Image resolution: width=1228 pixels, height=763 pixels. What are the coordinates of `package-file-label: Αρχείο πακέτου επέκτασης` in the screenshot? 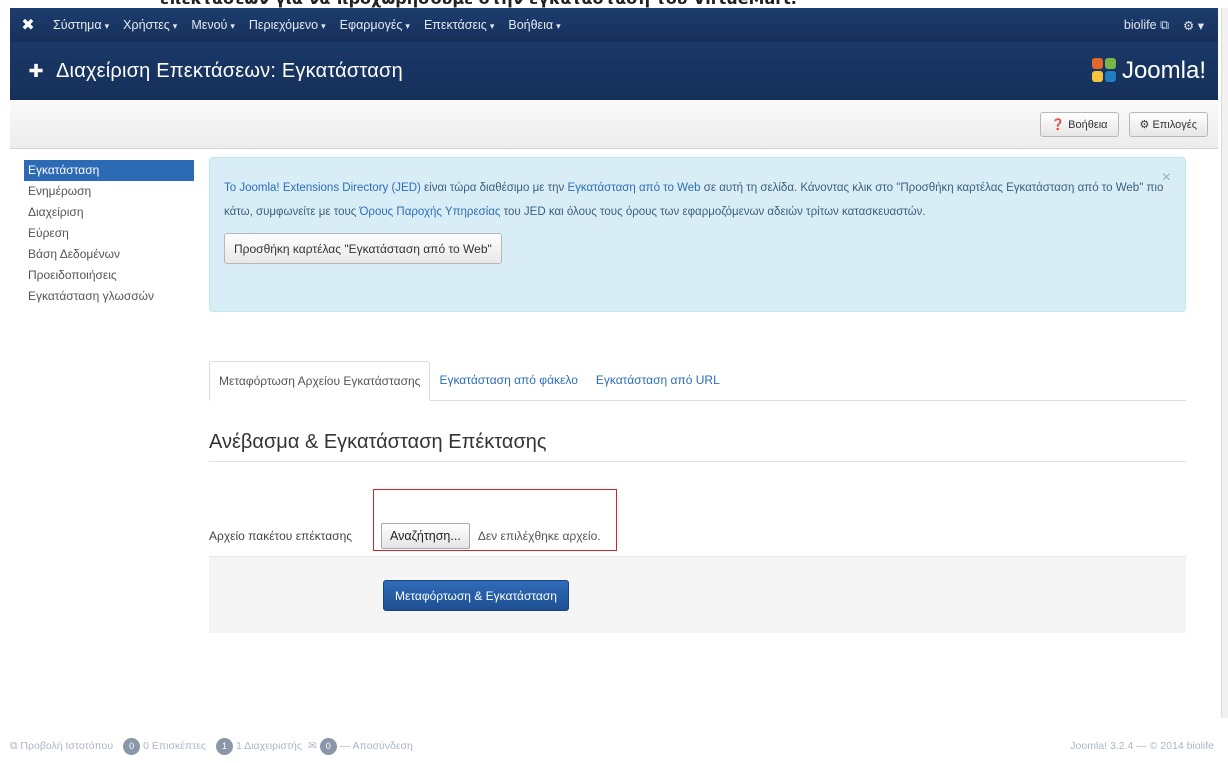 It's located at (281, 536).